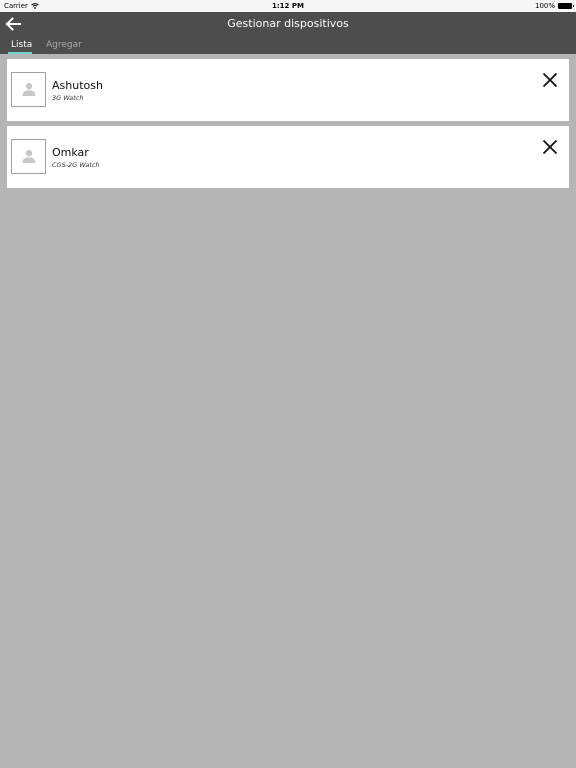 This screenshot has width=576, height=768. Describe the element at coordinates (288, 90) in the screenshot. I see `device-list-item: Ashutosh 3G Watch` at that location.